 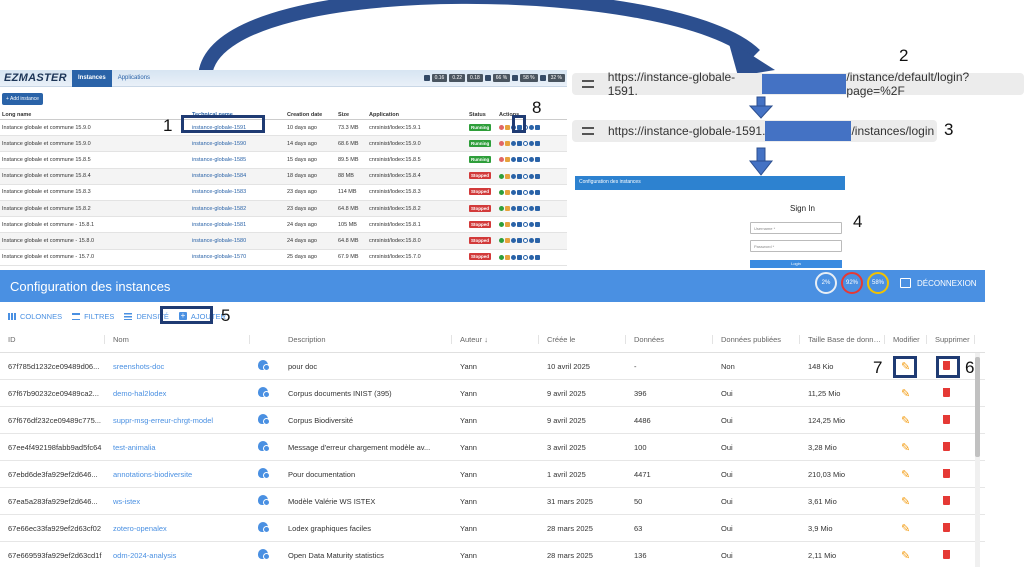 What do you see at coordinates (134, 78) in the screenshot?
I see `tab-applications: Applications` at bounding box center [134, 78].